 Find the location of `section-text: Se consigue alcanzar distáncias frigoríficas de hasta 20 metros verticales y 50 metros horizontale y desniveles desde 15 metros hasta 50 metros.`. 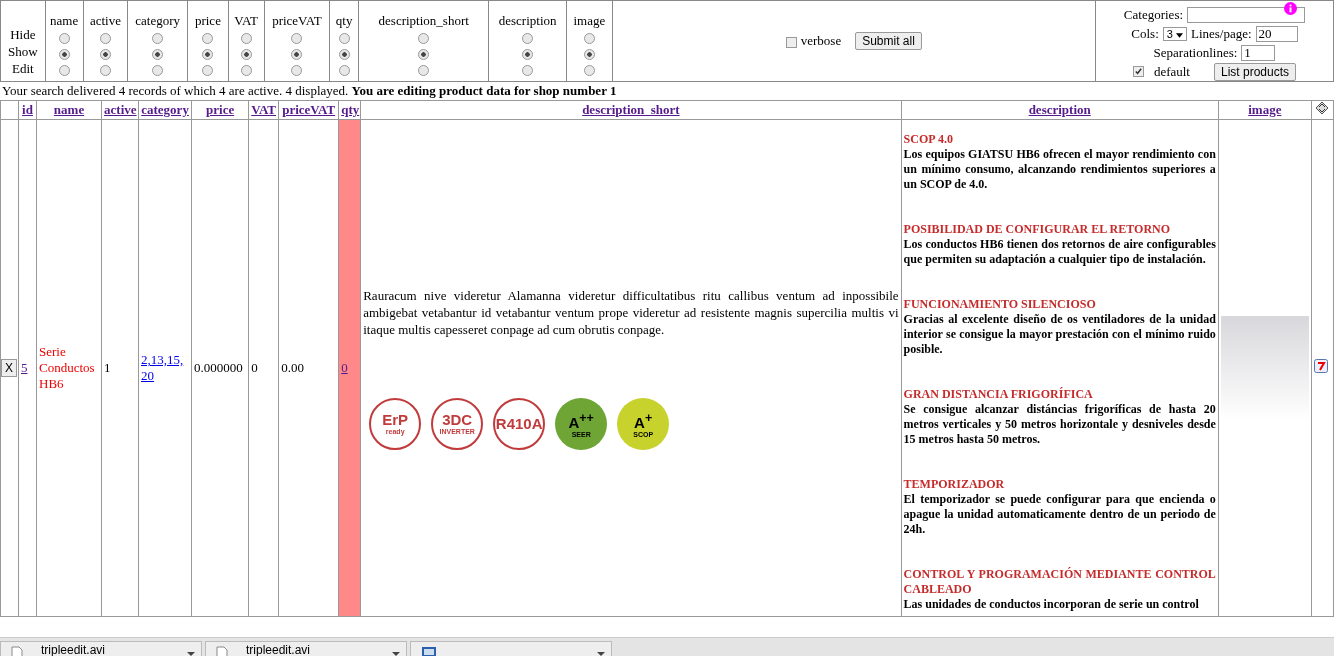

section-text: Se consigue alcanzar distáncias frigoríficas de hasta 20 metros verticales y 50 metros horizontale y desniveles desde 15 metros hasta 50 metros. is located at coordinates (1059, 424).